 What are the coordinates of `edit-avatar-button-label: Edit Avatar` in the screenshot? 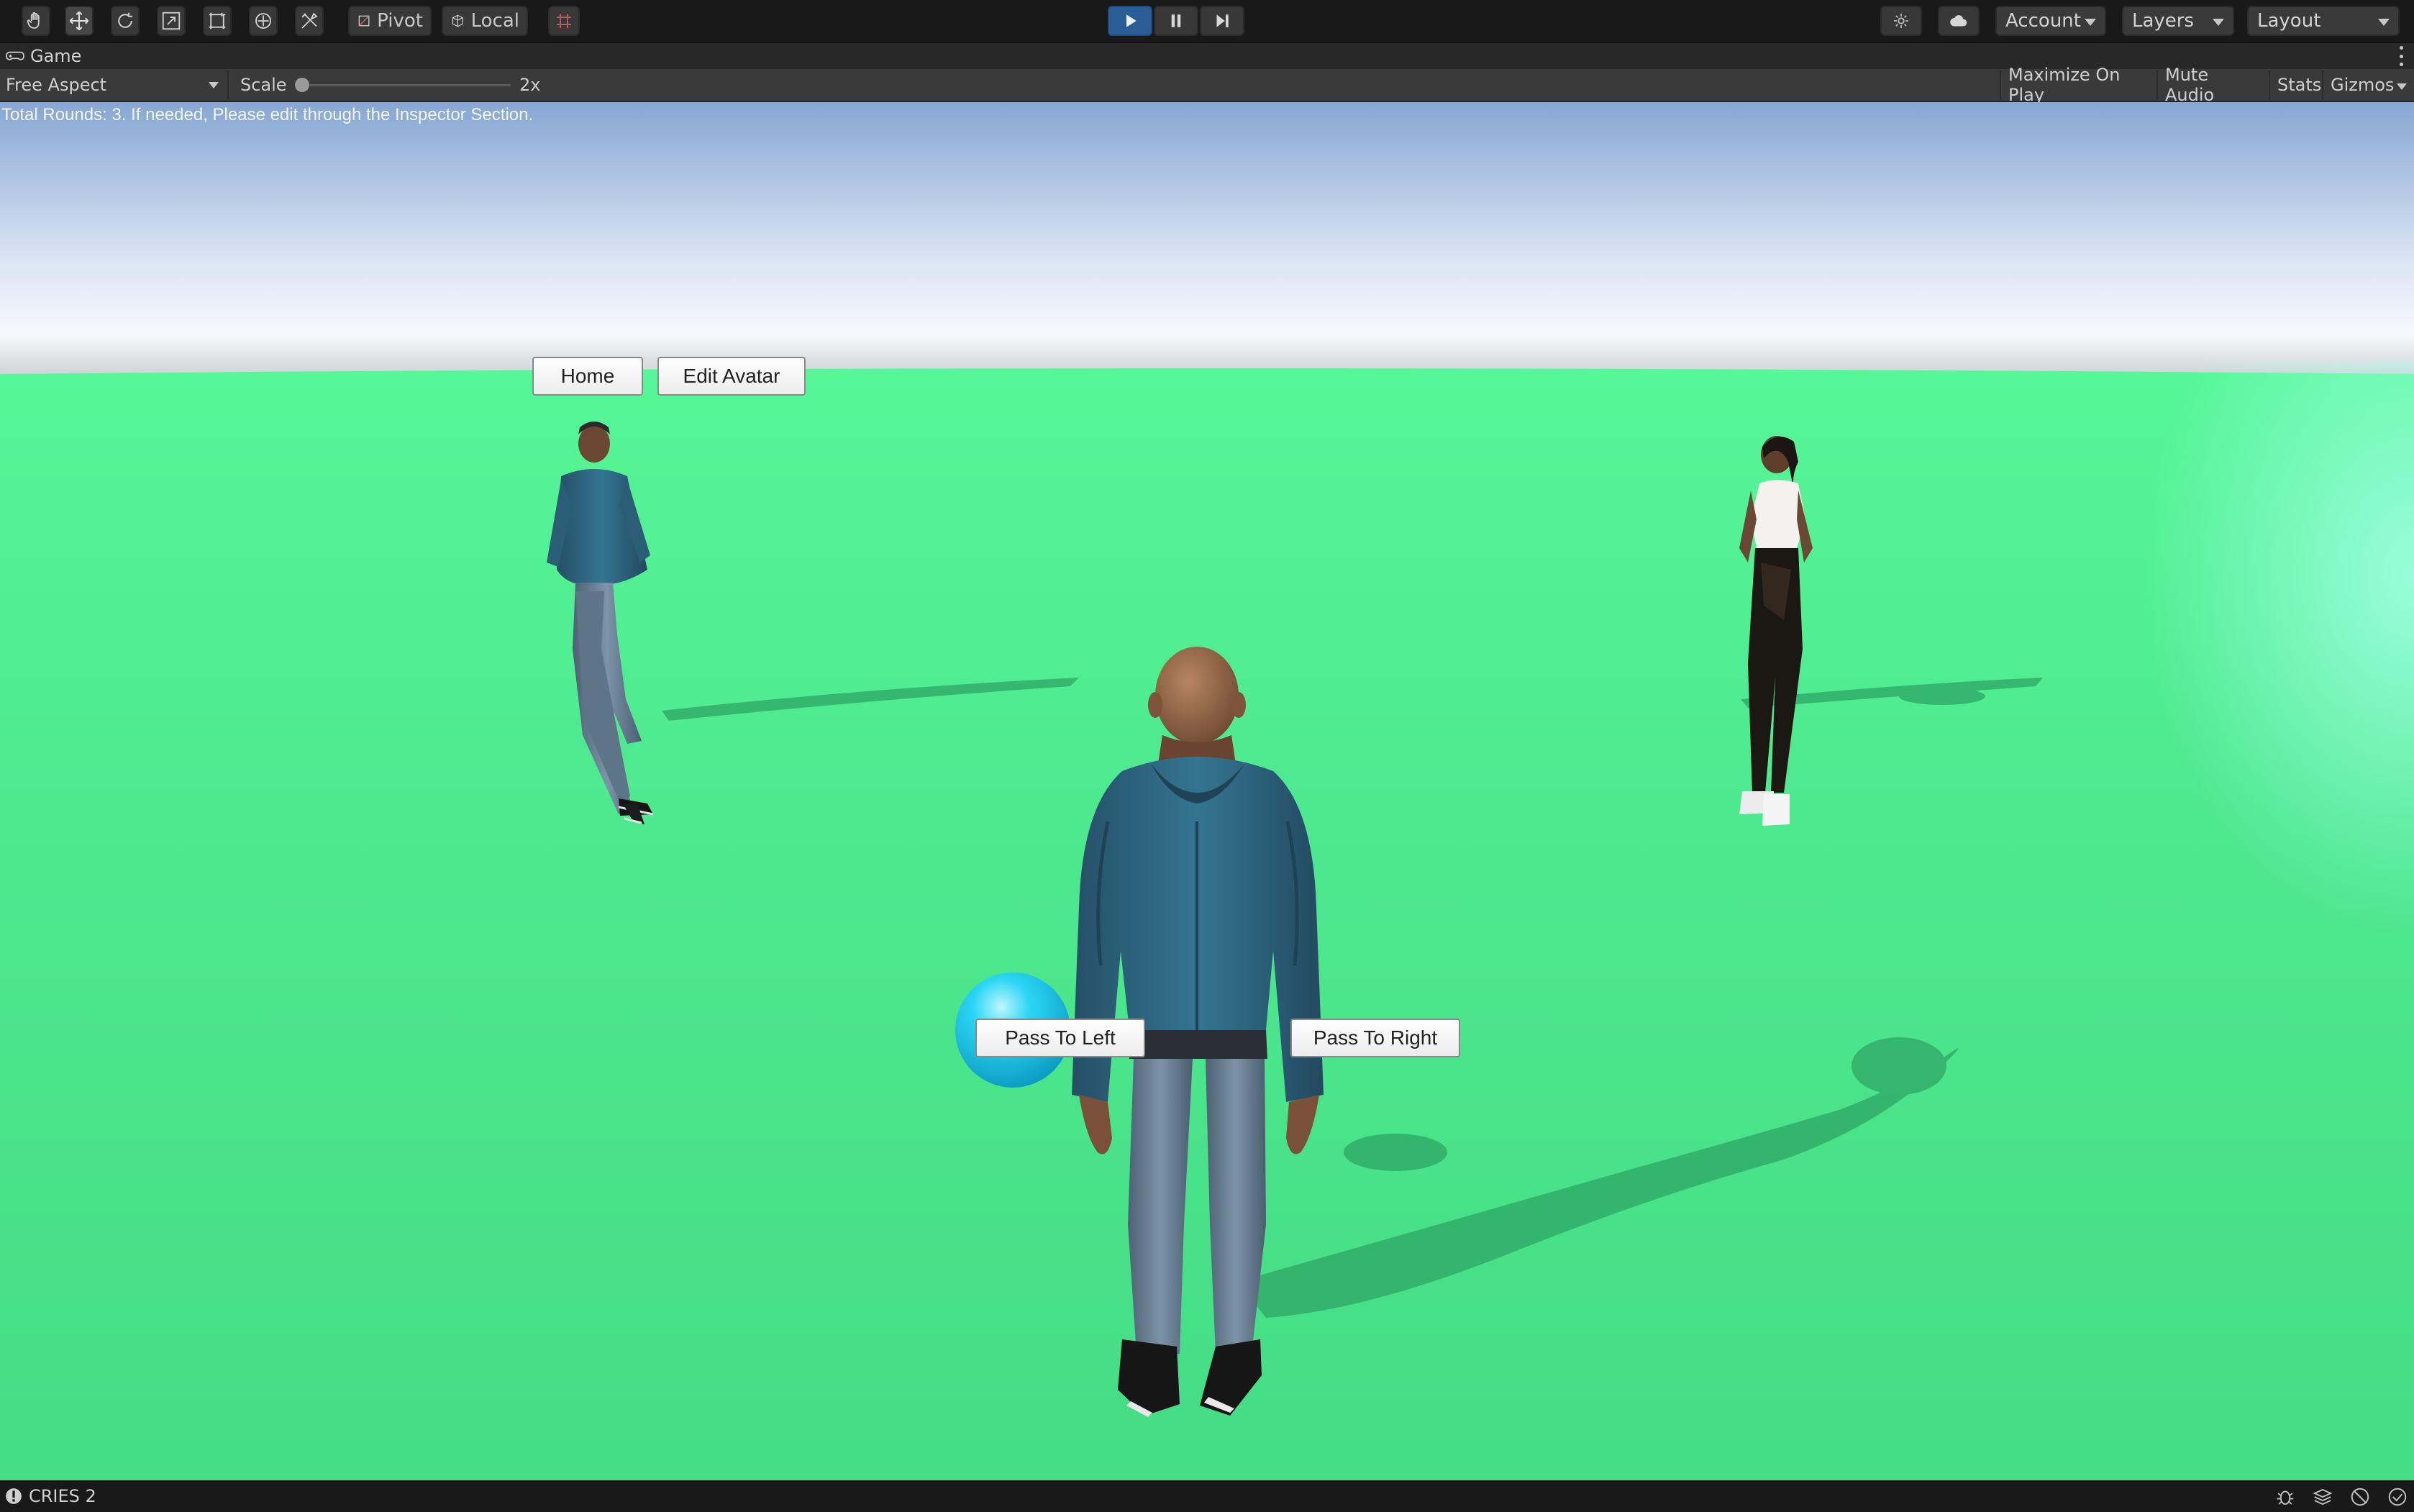 It's located at (732, 376).